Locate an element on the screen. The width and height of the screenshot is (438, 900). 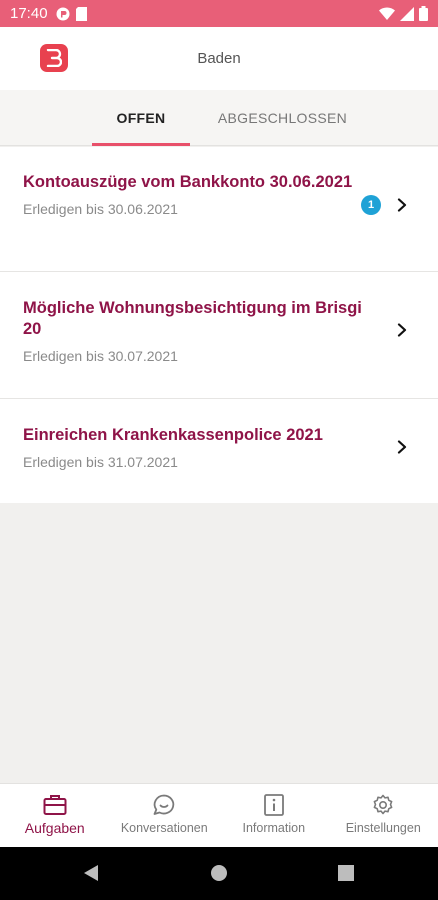
app-header: Baden is located at coordinates (219, 58).